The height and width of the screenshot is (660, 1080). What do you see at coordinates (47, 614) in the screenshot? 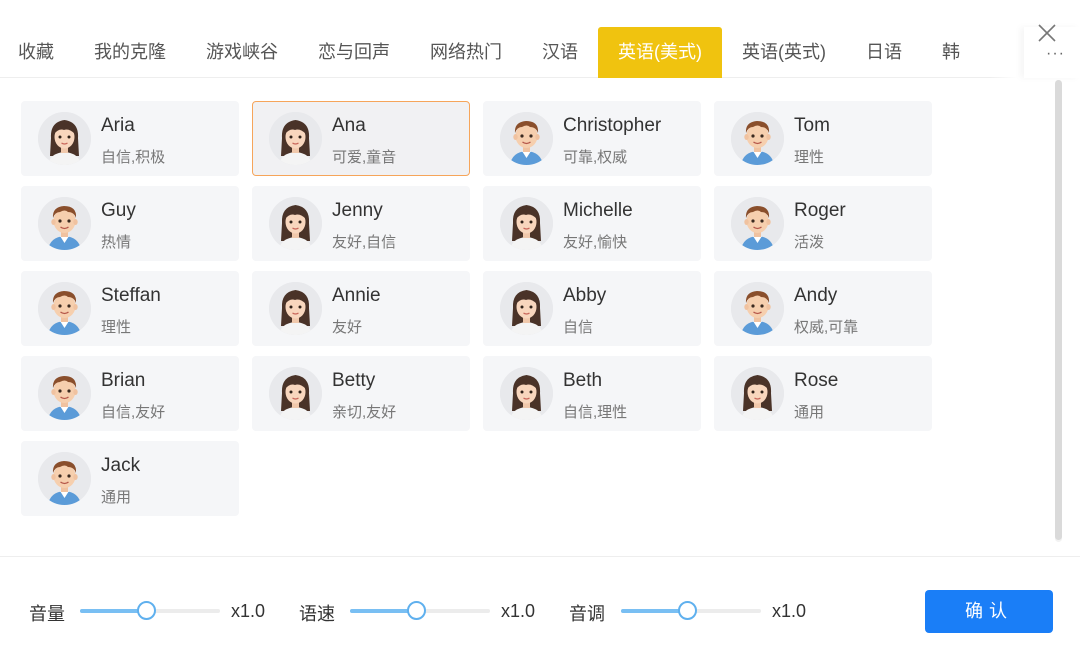
I see `volume-label: 音量` at bounding box center [47, 614].